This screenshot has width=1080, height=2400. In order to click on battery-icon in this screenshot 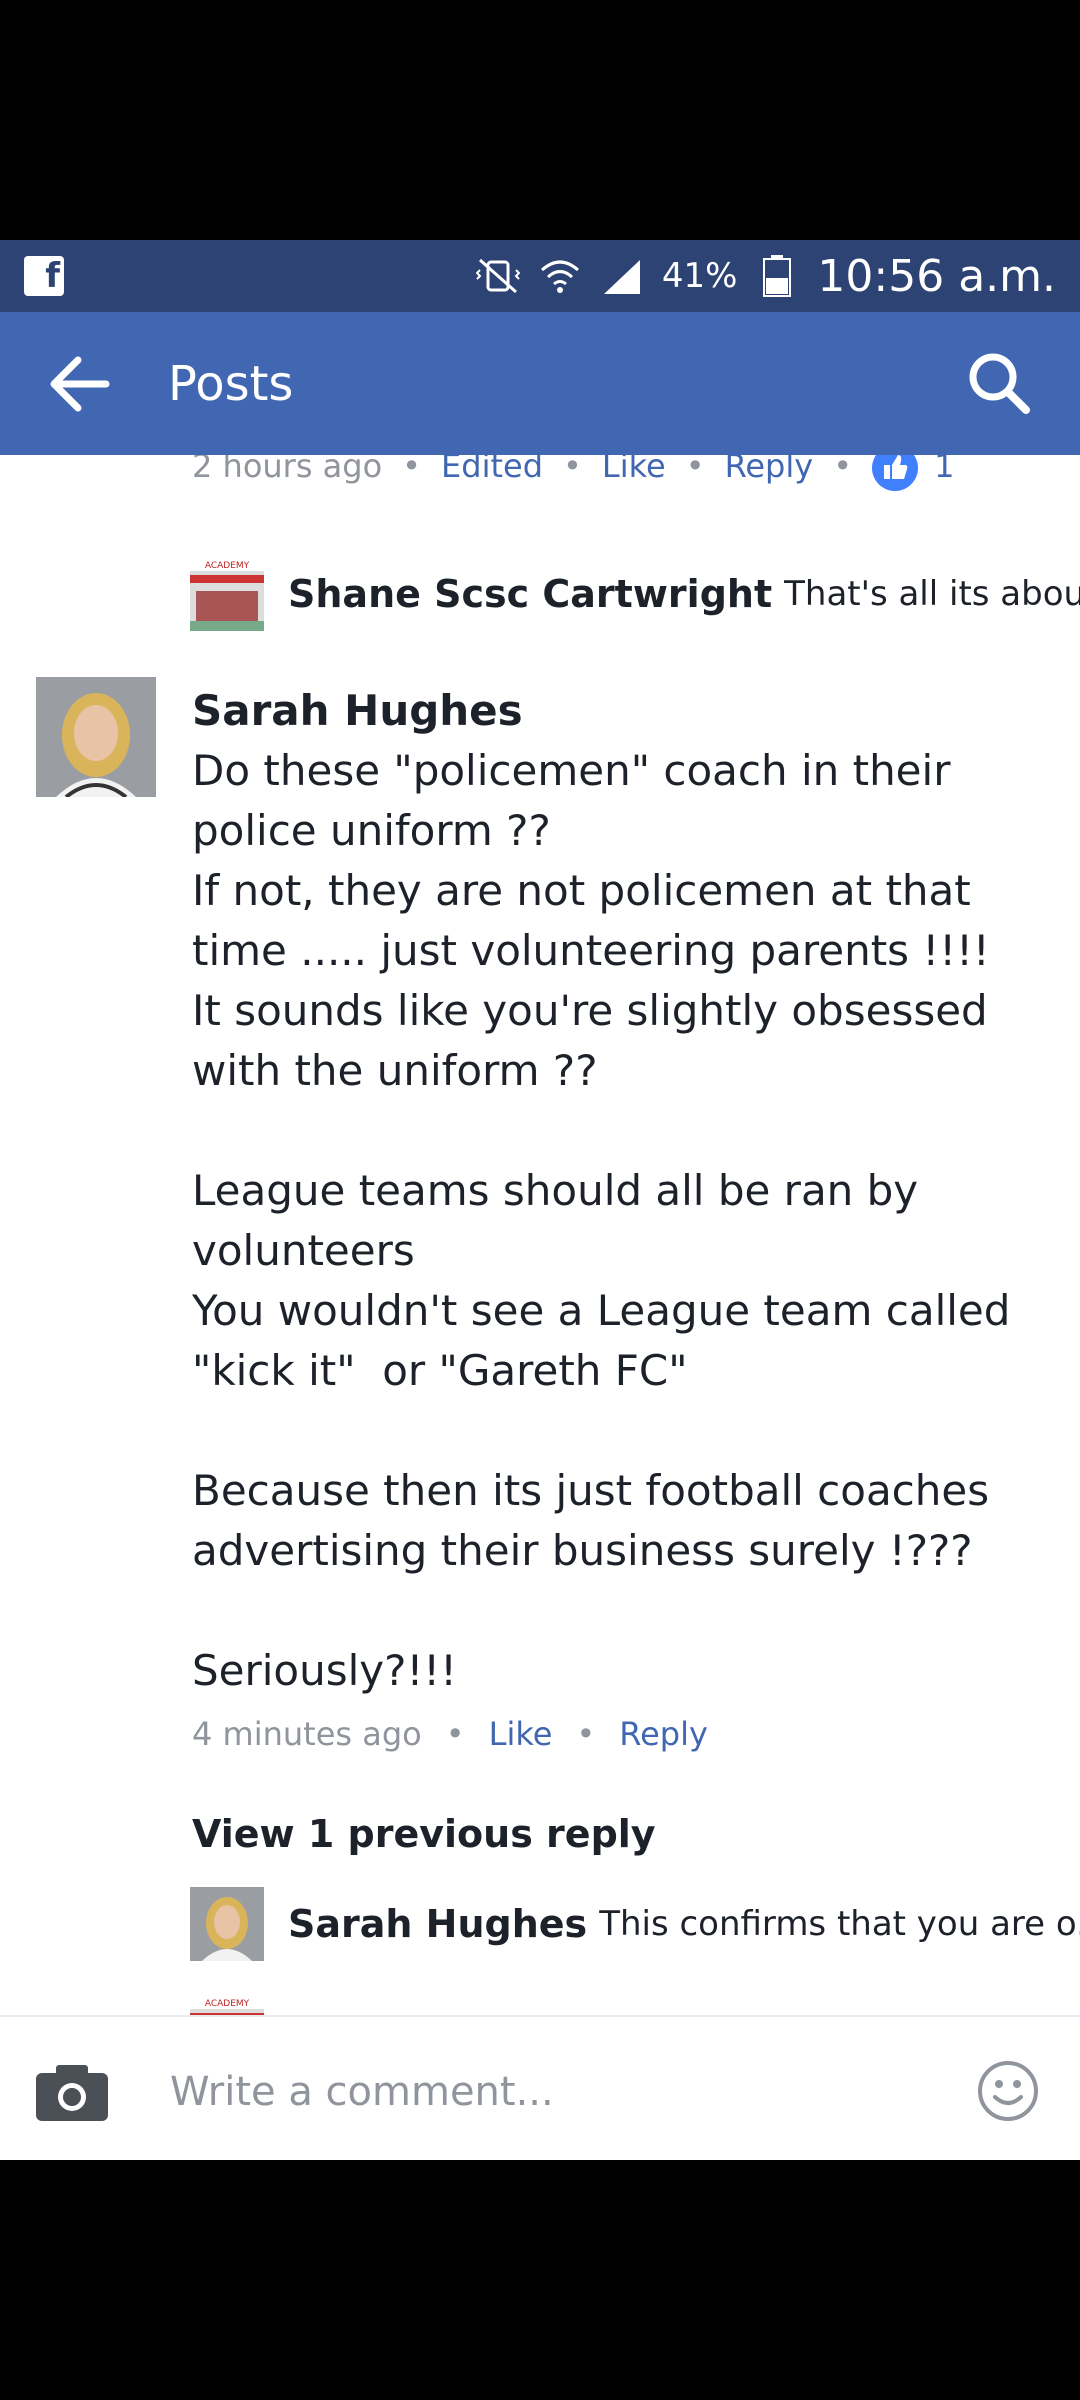, I will do `click(777, 276)`.